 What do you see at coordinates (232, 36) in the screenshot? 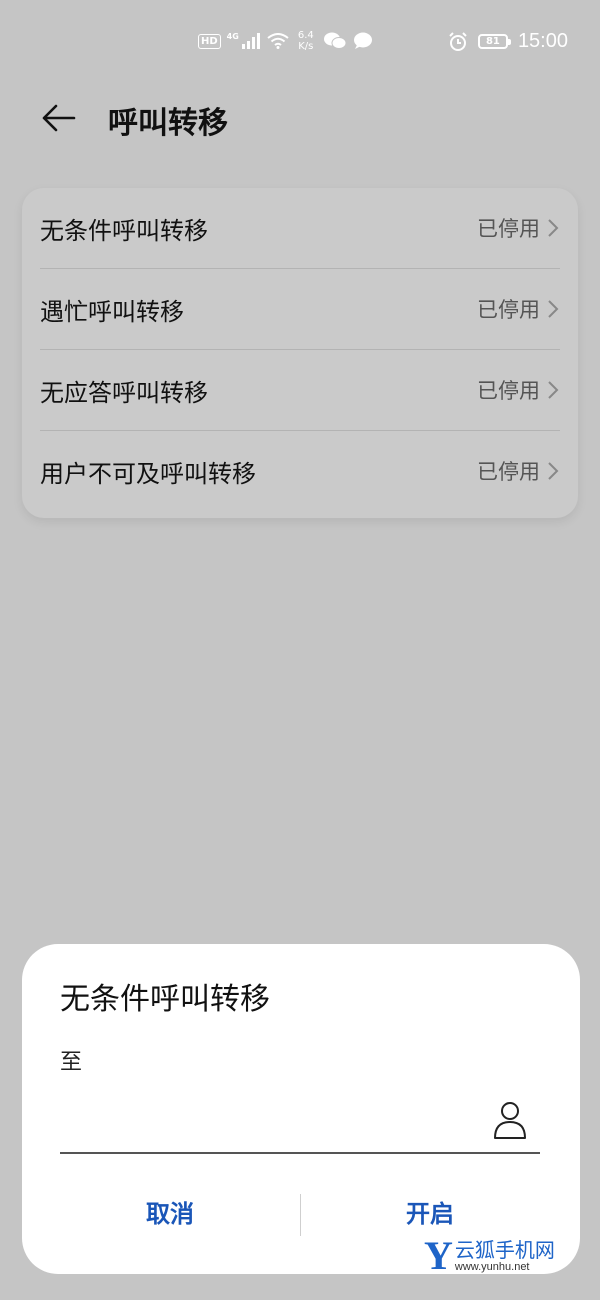
I see `network-type: 4G` at bounding box center [232, 36].